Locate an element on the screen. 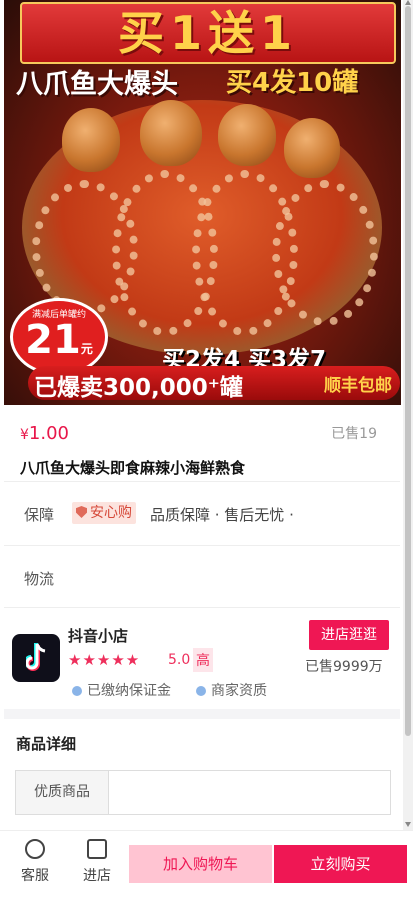  shop-name: 抖音小店 is located at coordinates (98, 635).